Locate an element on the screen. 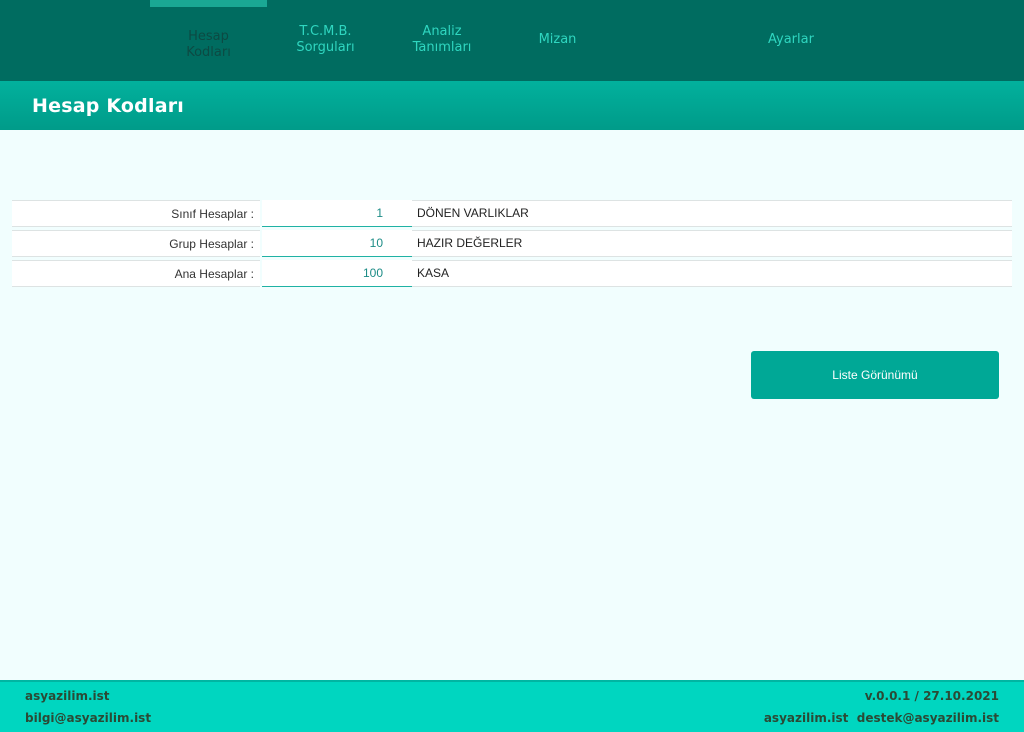 This screenshot has width=1024, height=732. account-row-sinif: Sınıf Hesaplar : 1 DÖNEN VARLIKLAR is located at coordinates (512, 213).